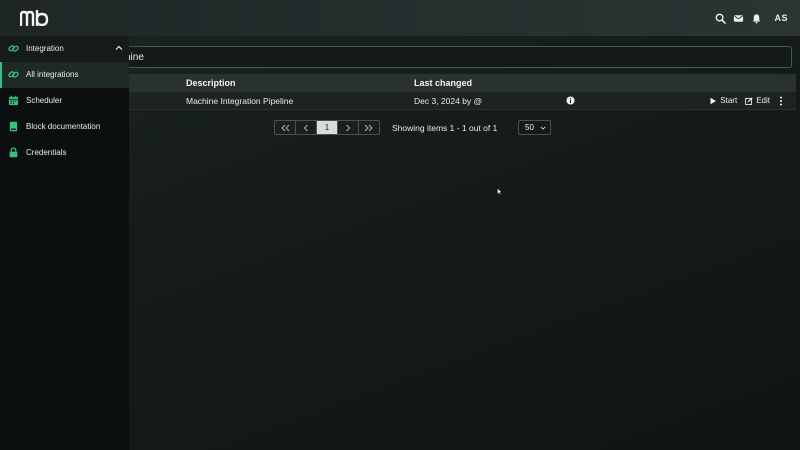  I want to click on sidebar-group-integration: Integration, so click(64, 49).